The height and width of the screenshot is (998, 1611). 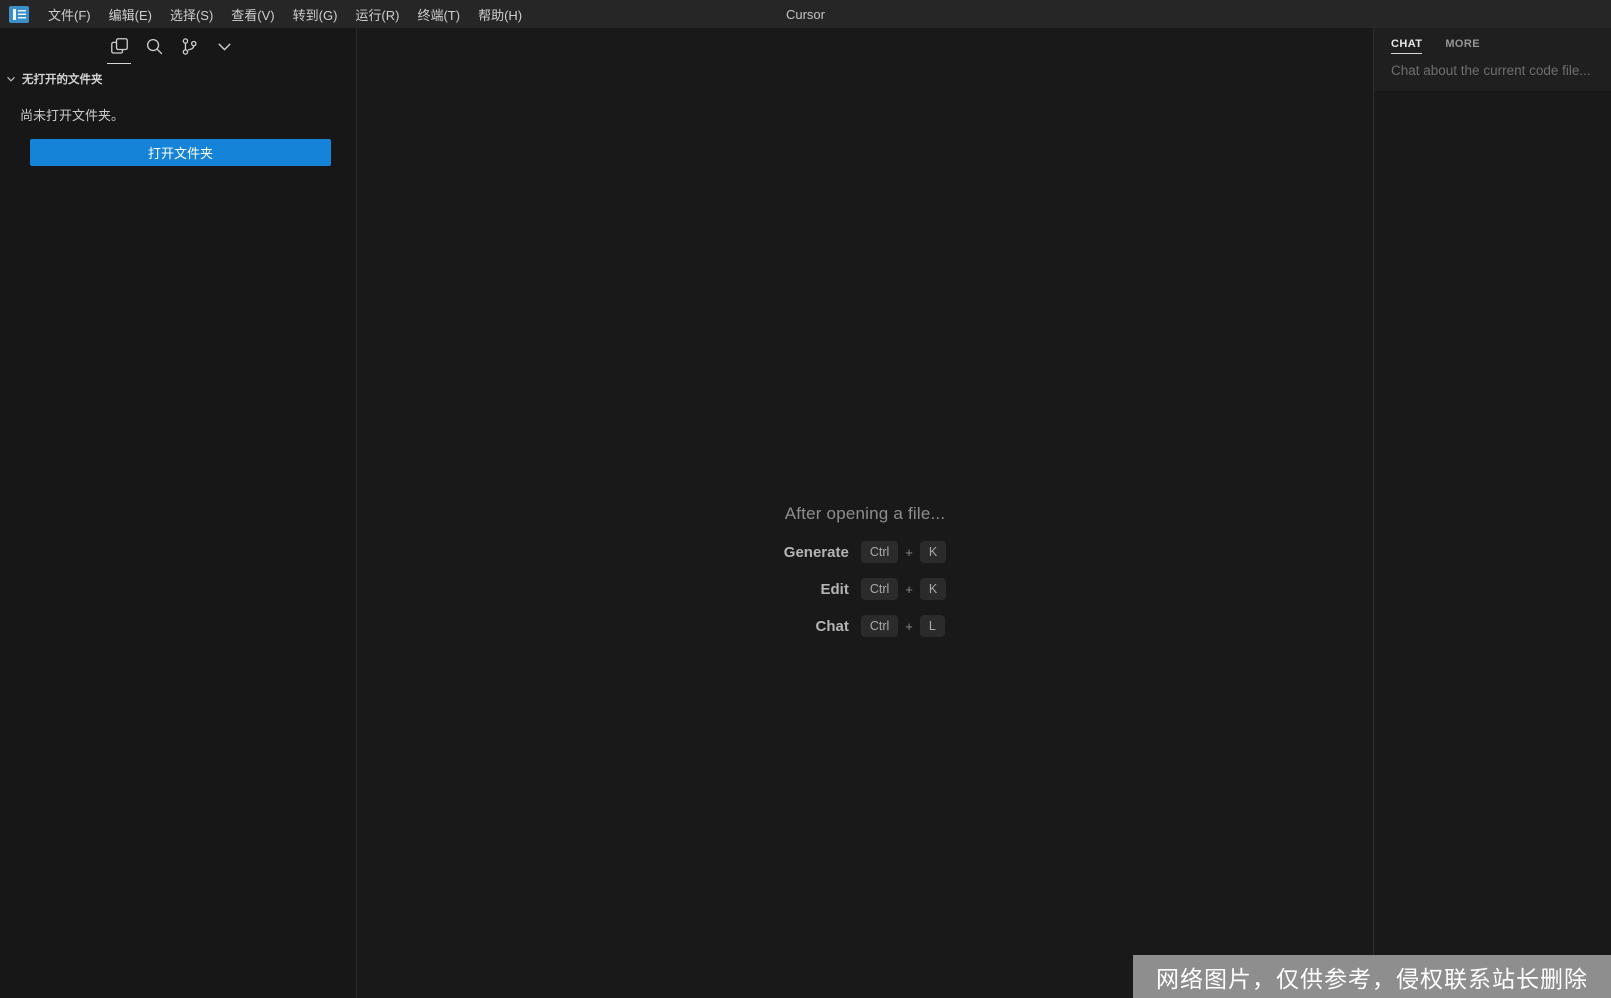 What do you see at coordinates (377, 14) in the screenshot?
I see `menu-run: 运行(R)` at bounding box center [377, 14].